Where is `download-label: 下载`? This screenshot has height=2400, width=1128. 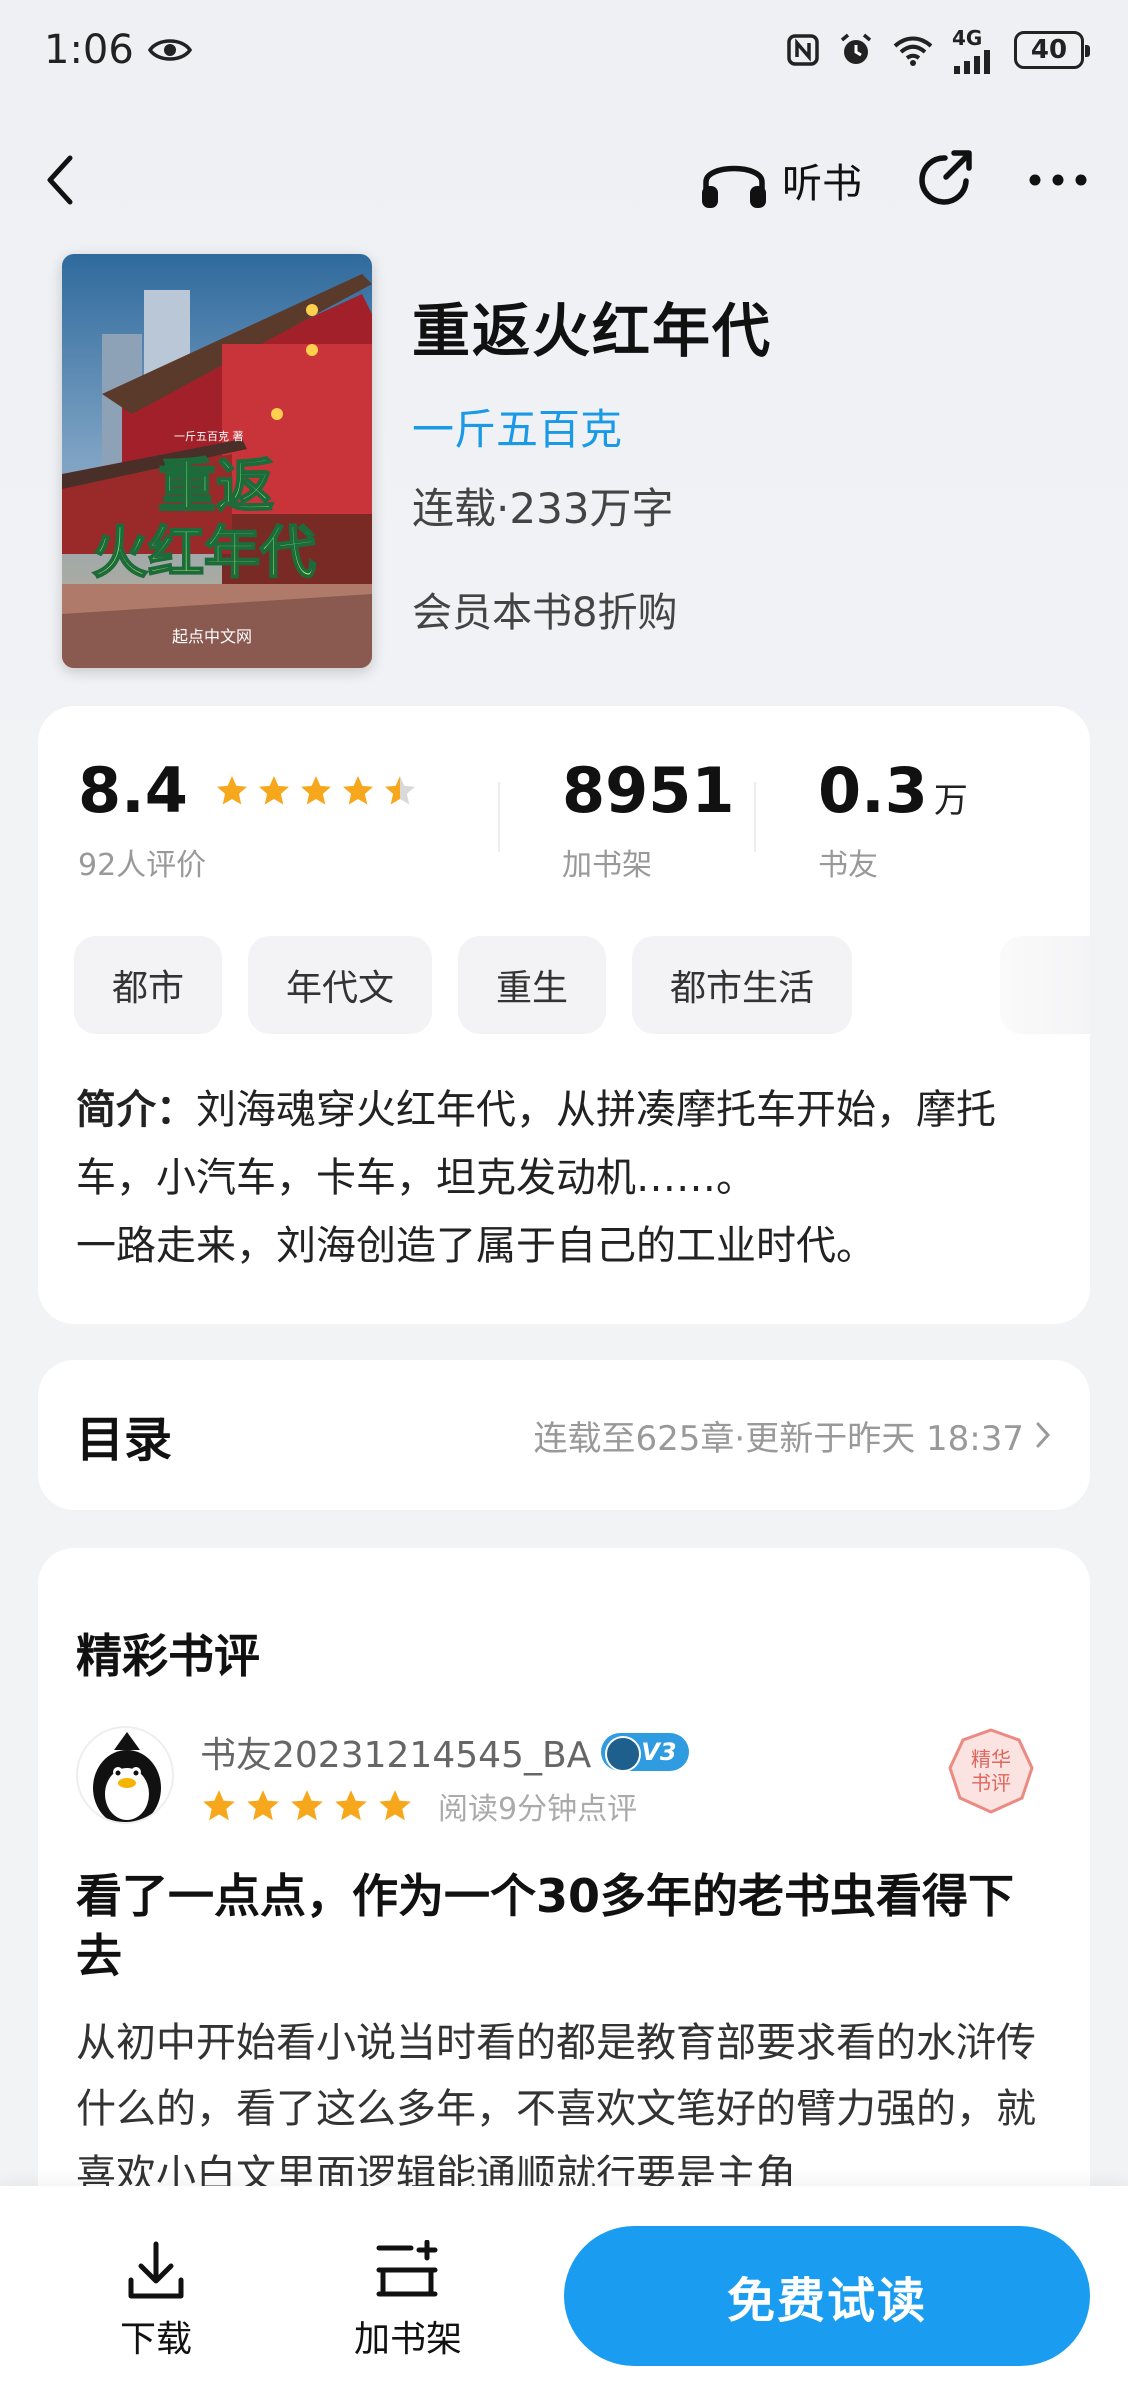
download-label: 下载 is located at coordinates (155, 2339).